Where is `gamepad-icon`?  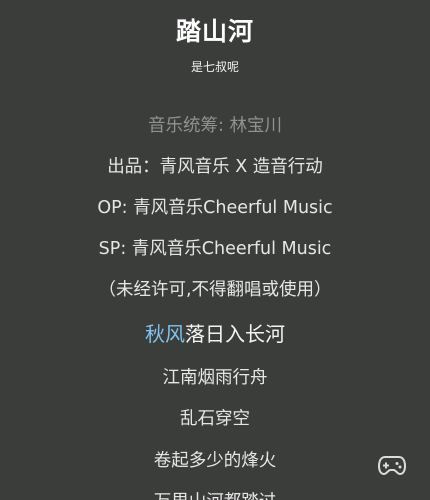 gamepad-icon is located at coordinates (392, 465).